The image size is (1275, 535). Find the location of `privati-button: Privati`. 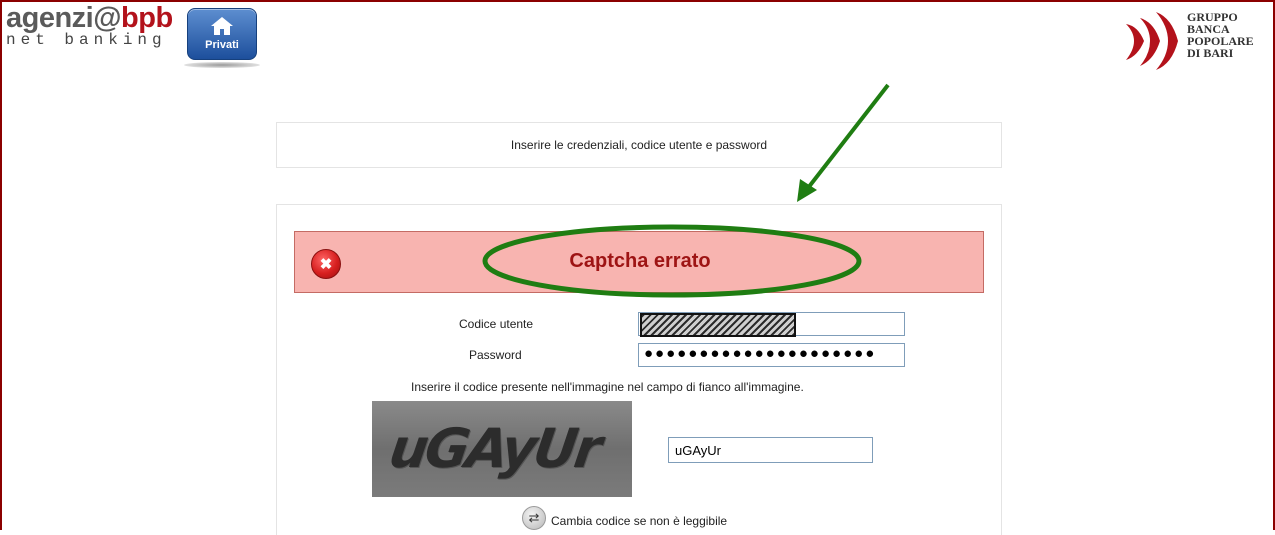

privati-button: Privati is located at coordinates (222, 34).